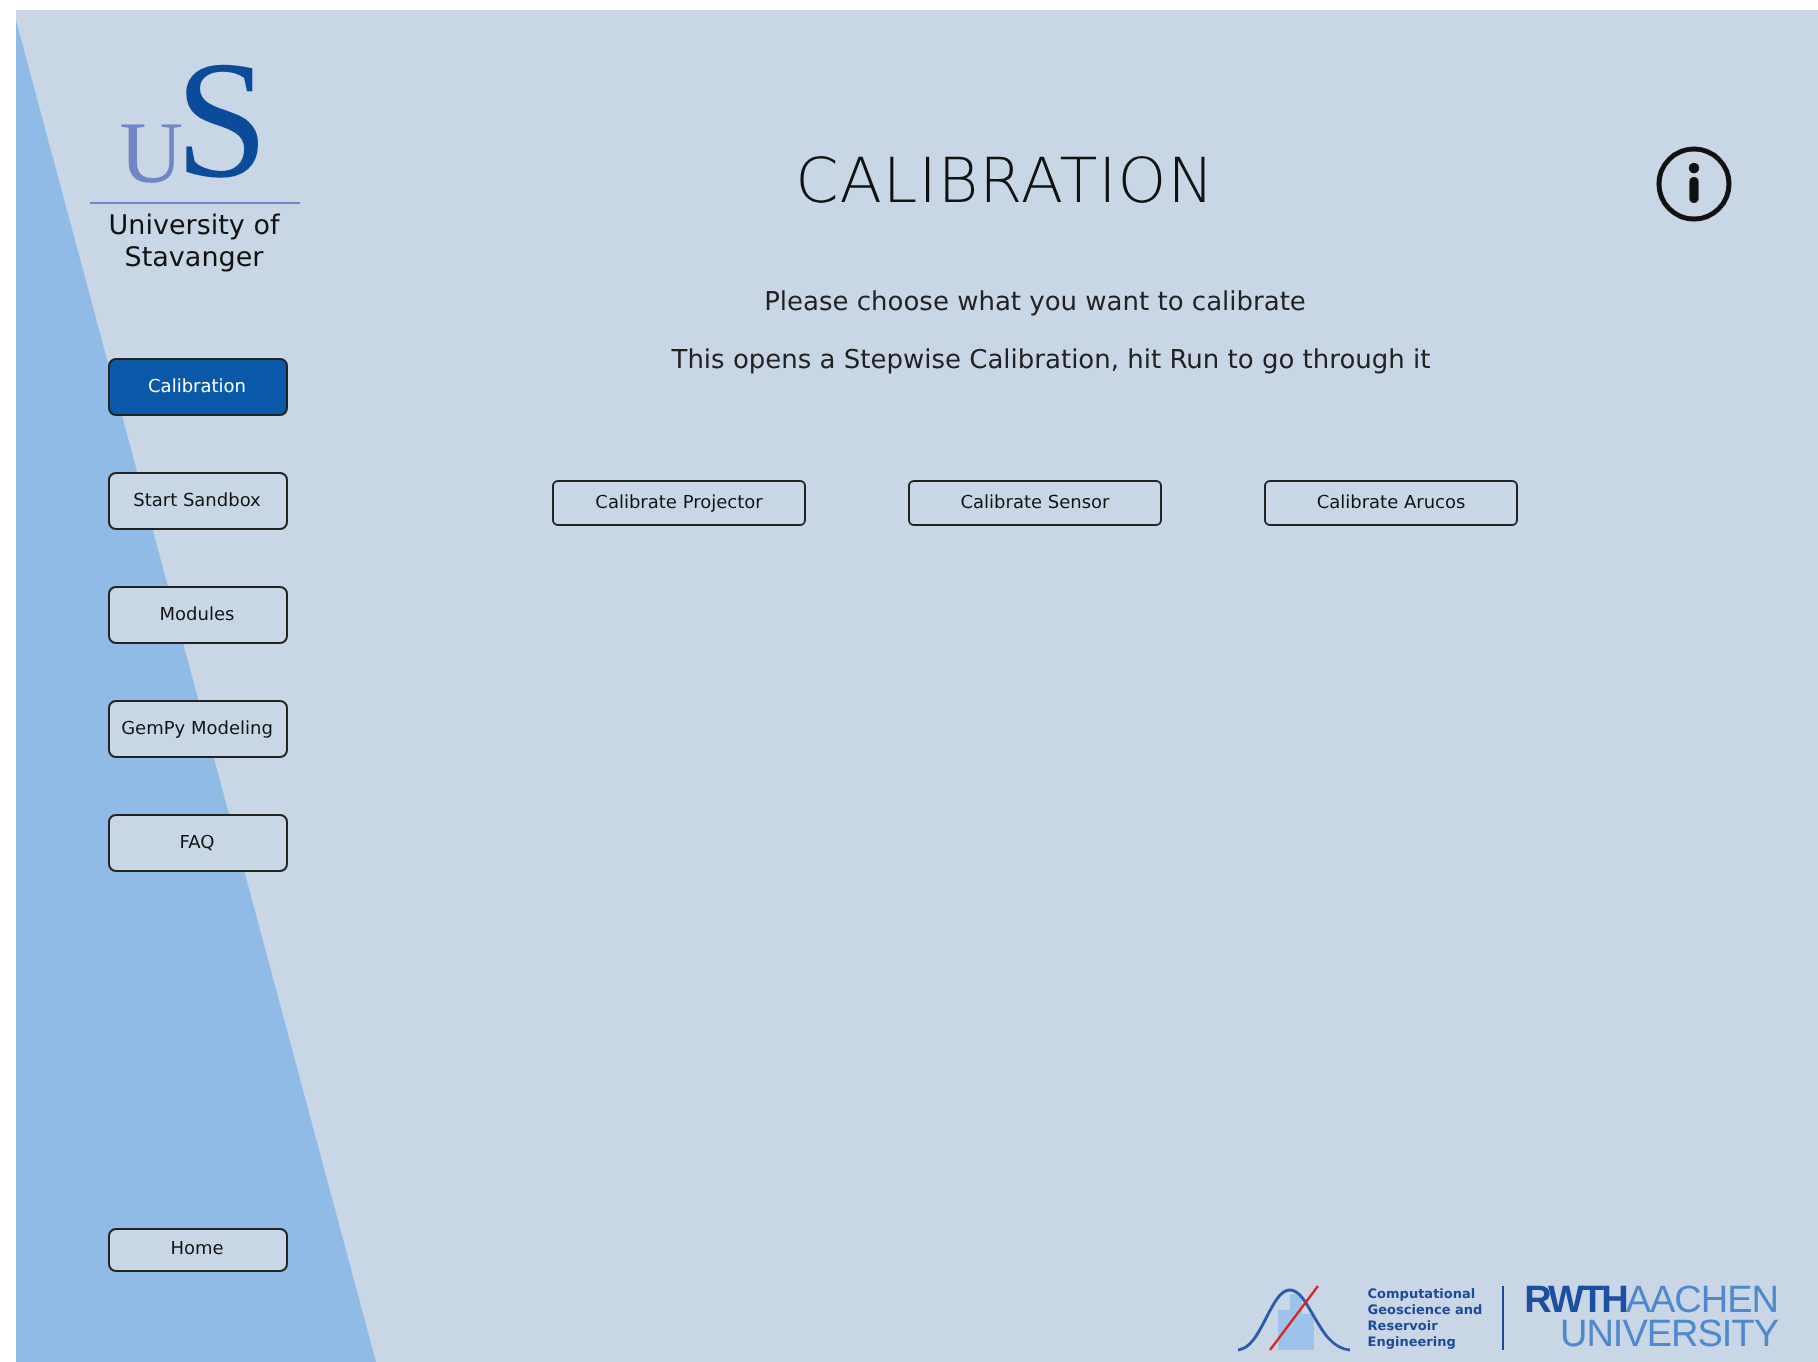 The height and width of the screenshot is (1362, 1818). Describe the element at coordinates (1051, 361) in the screenshot. I see `instruction-text: This opens a Stepwise Calibration, hit Run to go through it` at that location.